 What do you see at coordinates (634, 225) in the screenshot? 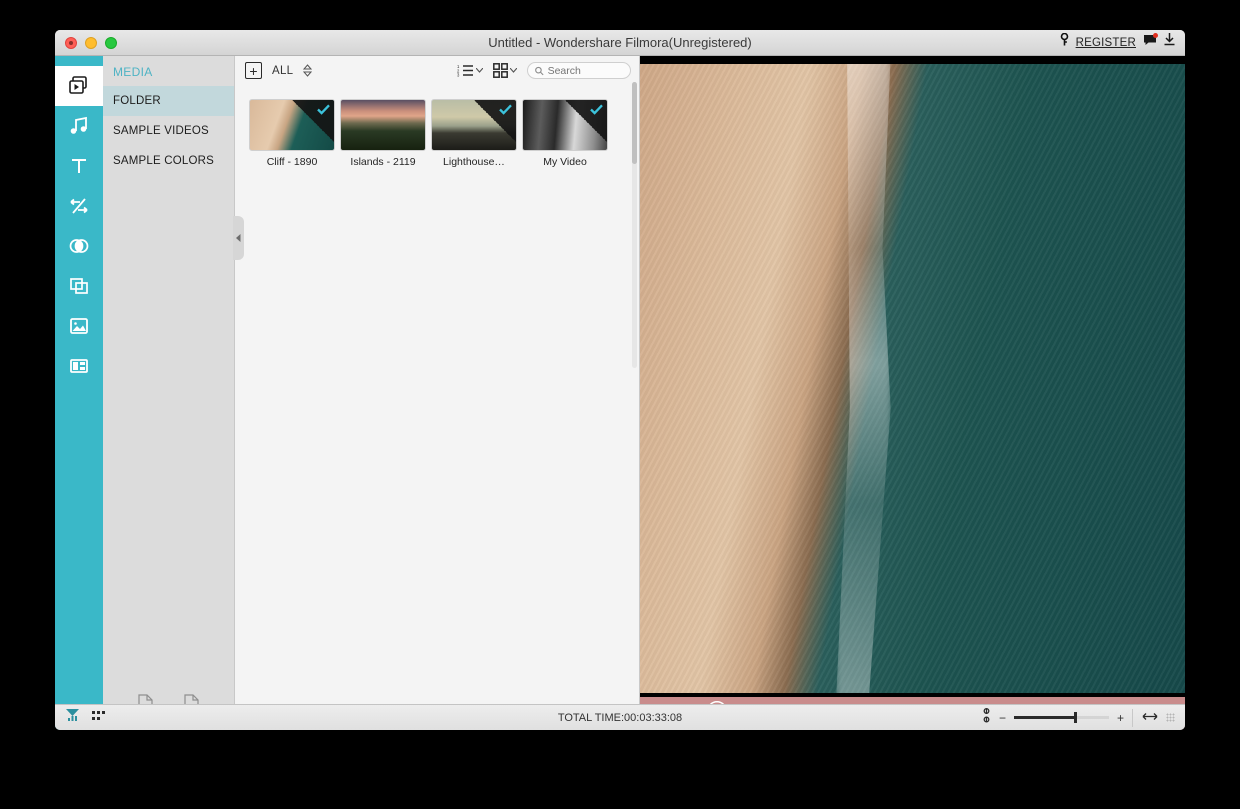
I see `media-scrollbar` at bounding box center [634, 225].